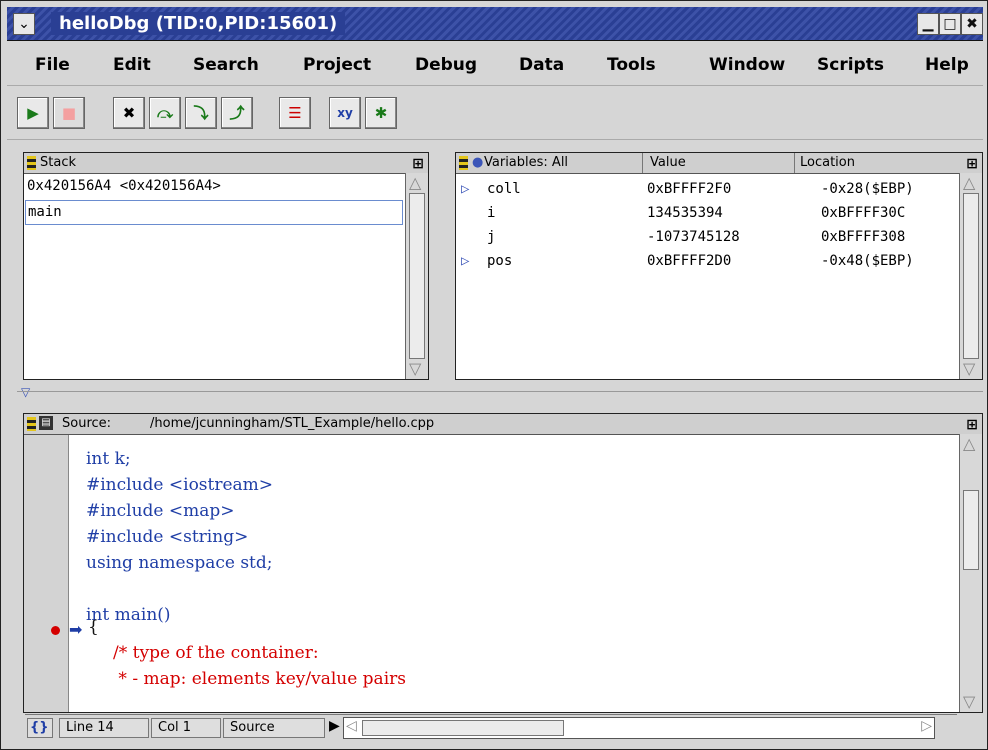 Image resolution: width=988 pixels, height=750 pixels. What do you see at coordinates (381, 113) in the screenshot?
I see `bug-icon: ✱` at bounding box center [381, 113].